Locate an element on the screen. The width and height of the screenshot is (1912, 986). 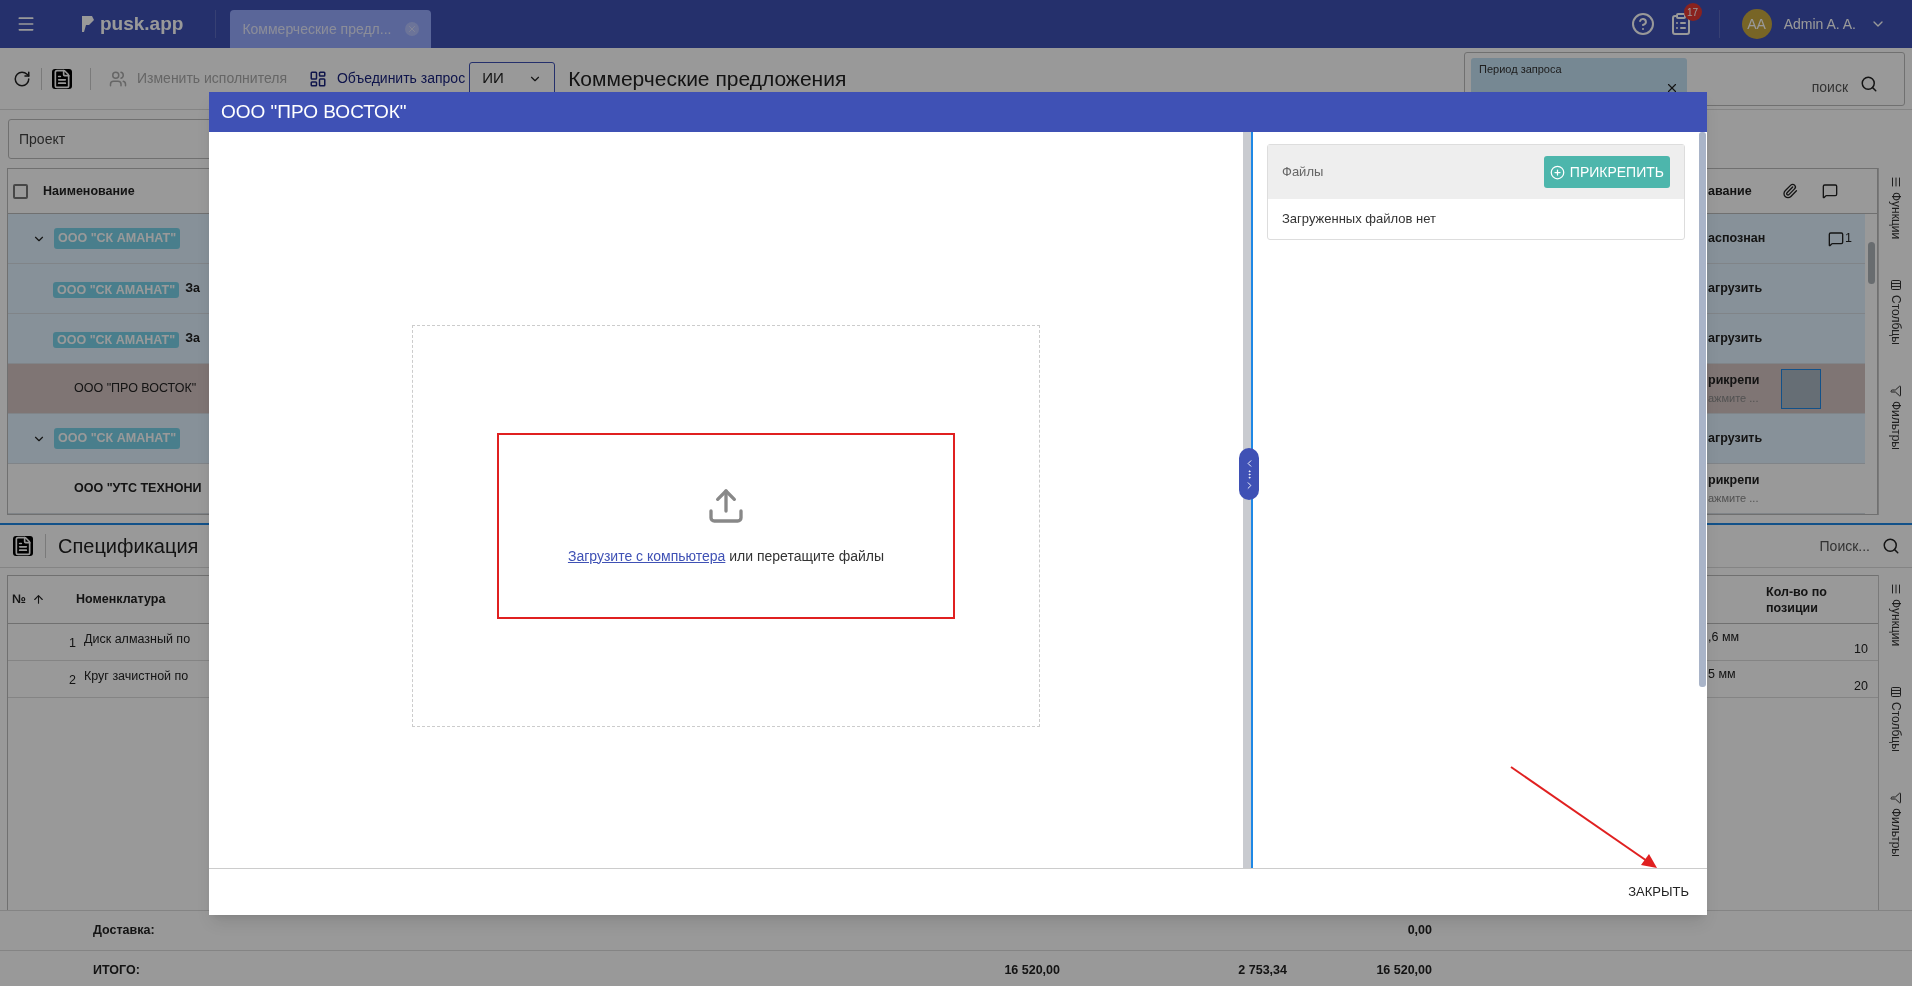
column-header: № is located at coordinates (41, 599).